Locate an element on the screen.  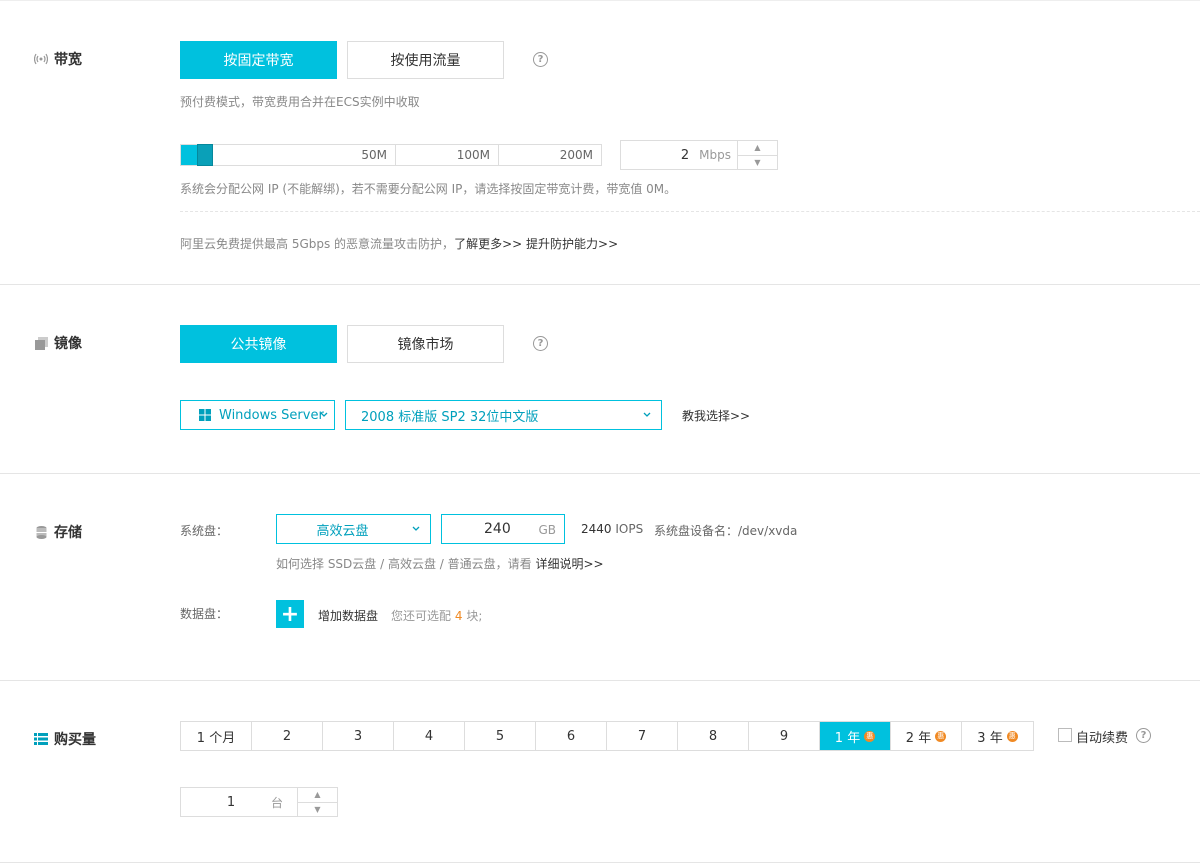
duration-option: 1 个月 is located at coordinates (216, 736).